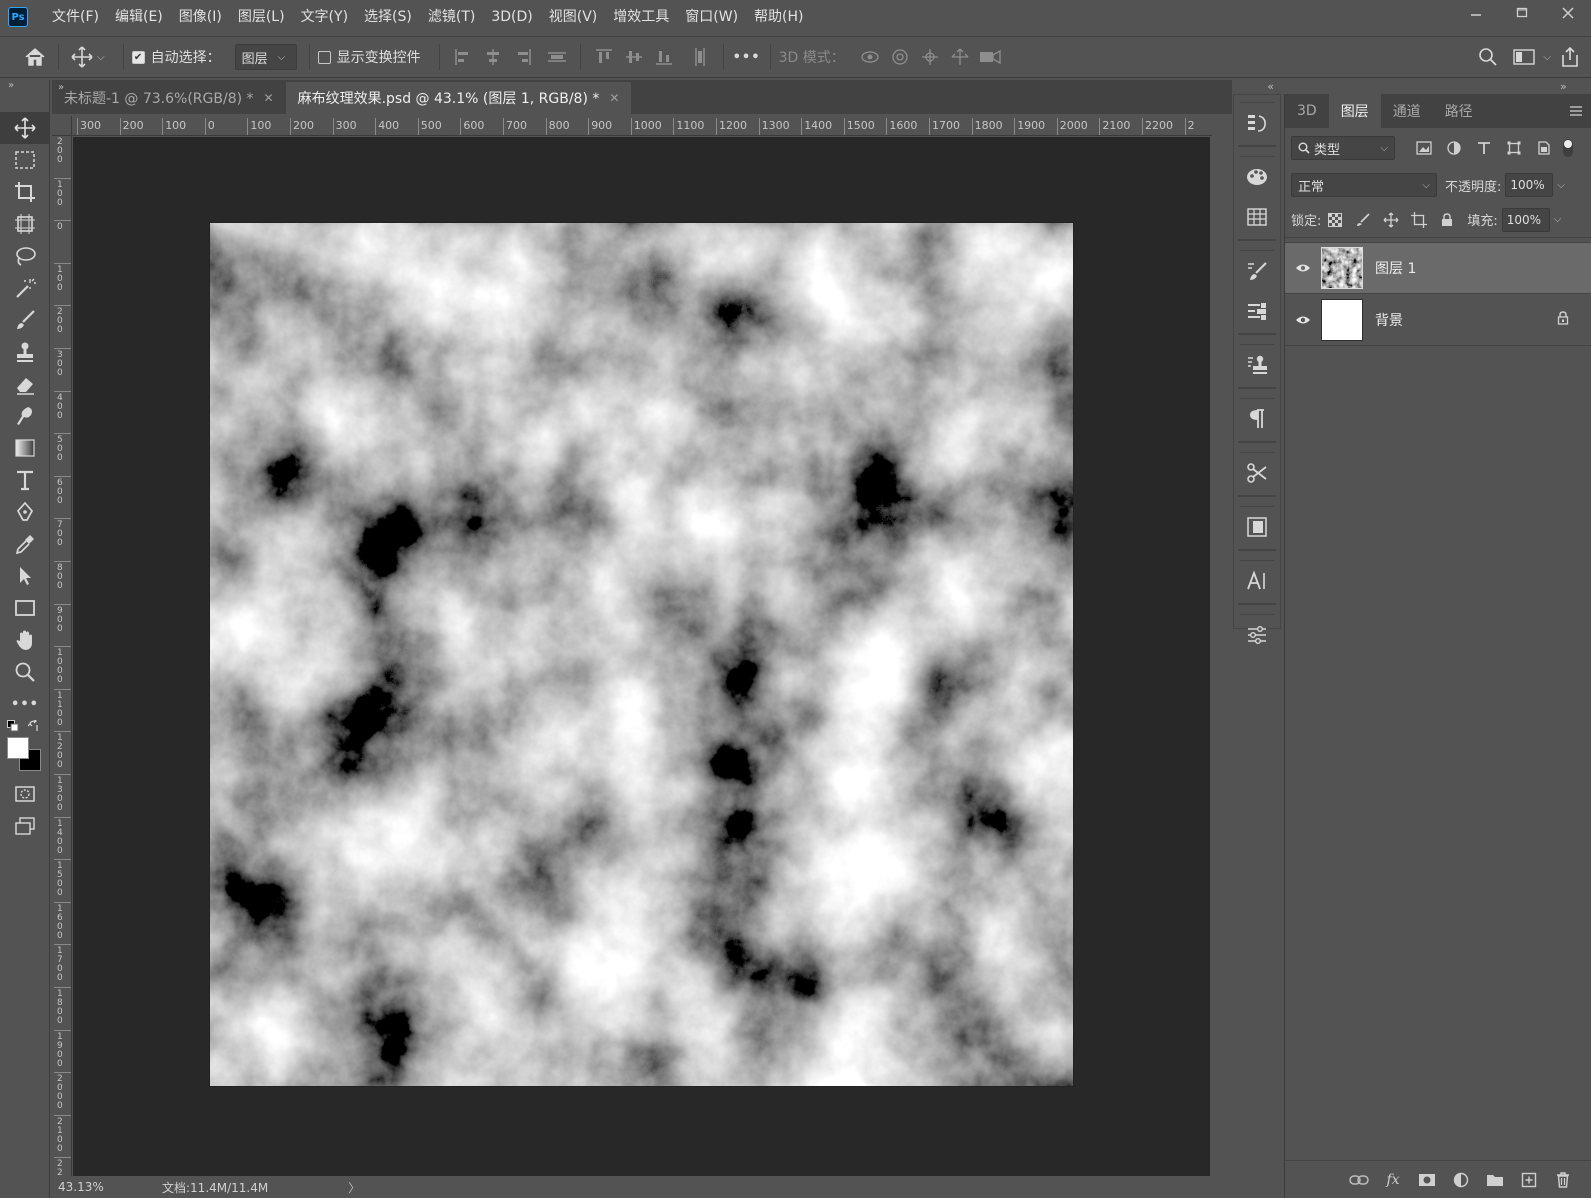  Describe the element at coordinates (25, 320) in the screenshot. I see `brush-tool-icon` at that location.